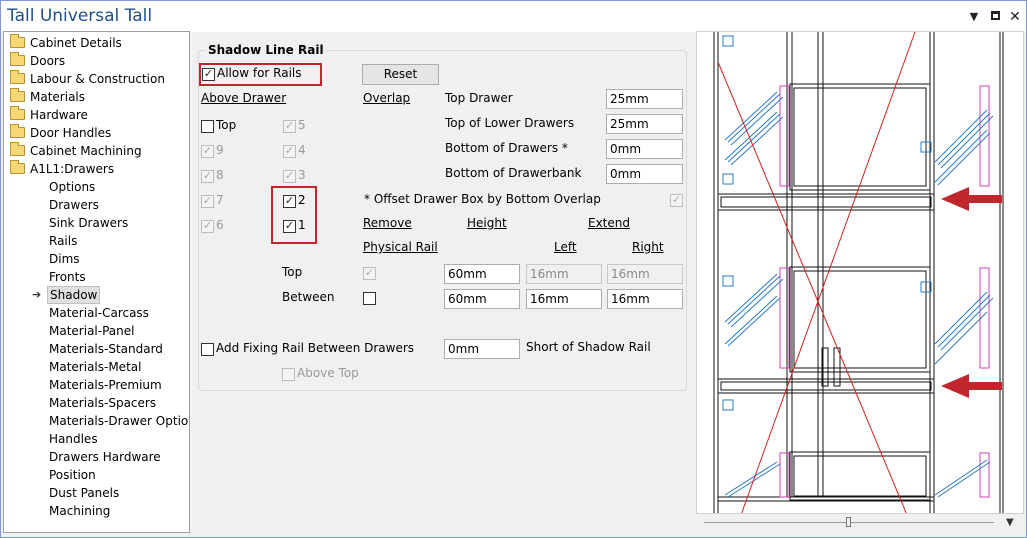 The width and height of the screenshot is (1027, 538). I want to click on tree-item: Materials-Standard, so click(96, 349).